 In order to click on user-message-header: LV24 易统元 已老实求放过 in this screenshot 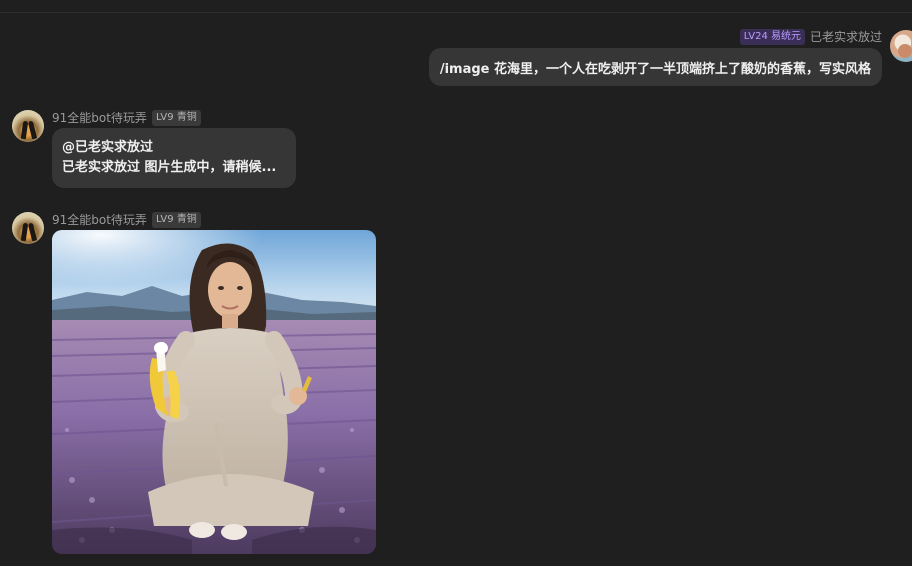, I will do `click(810, 36)`.